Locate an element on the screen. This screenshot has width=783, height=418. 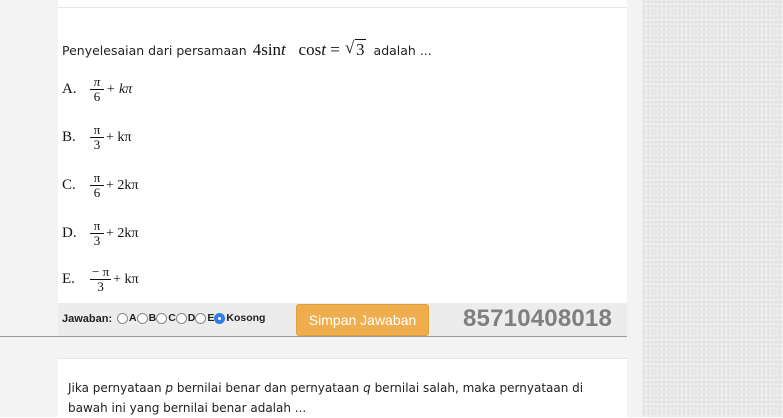
radio-option-a: A is located at coordinates (127, 318).